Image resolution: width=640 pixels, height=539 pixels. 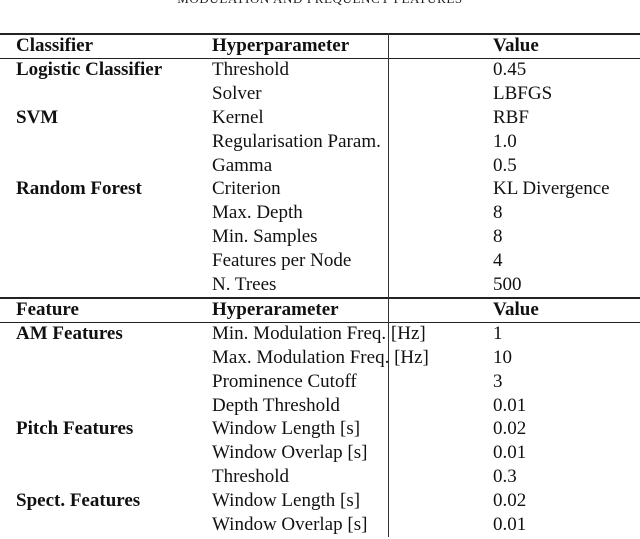 What do you see at coordinates (265, 236) in the screenshot?
I see `hyperparameter-cell: Min. Samples` at bounding box center [265, 236].